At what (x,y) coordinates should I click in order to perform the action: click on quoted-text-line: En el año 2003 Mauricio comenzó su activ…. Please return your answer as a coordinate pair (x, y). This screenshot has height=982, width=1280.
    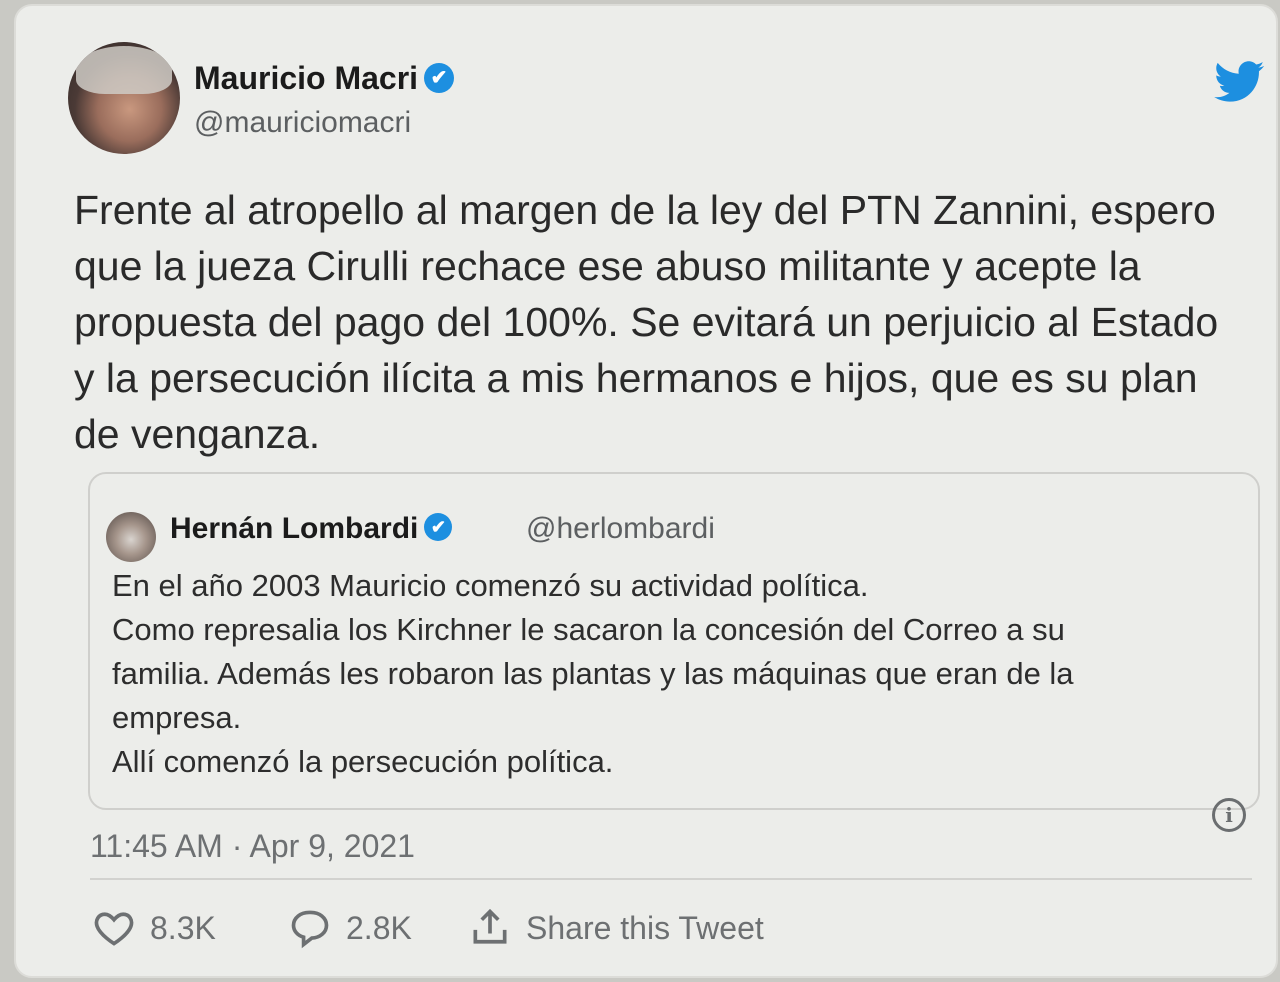
    Looking at the image, I should click on (490, 585).